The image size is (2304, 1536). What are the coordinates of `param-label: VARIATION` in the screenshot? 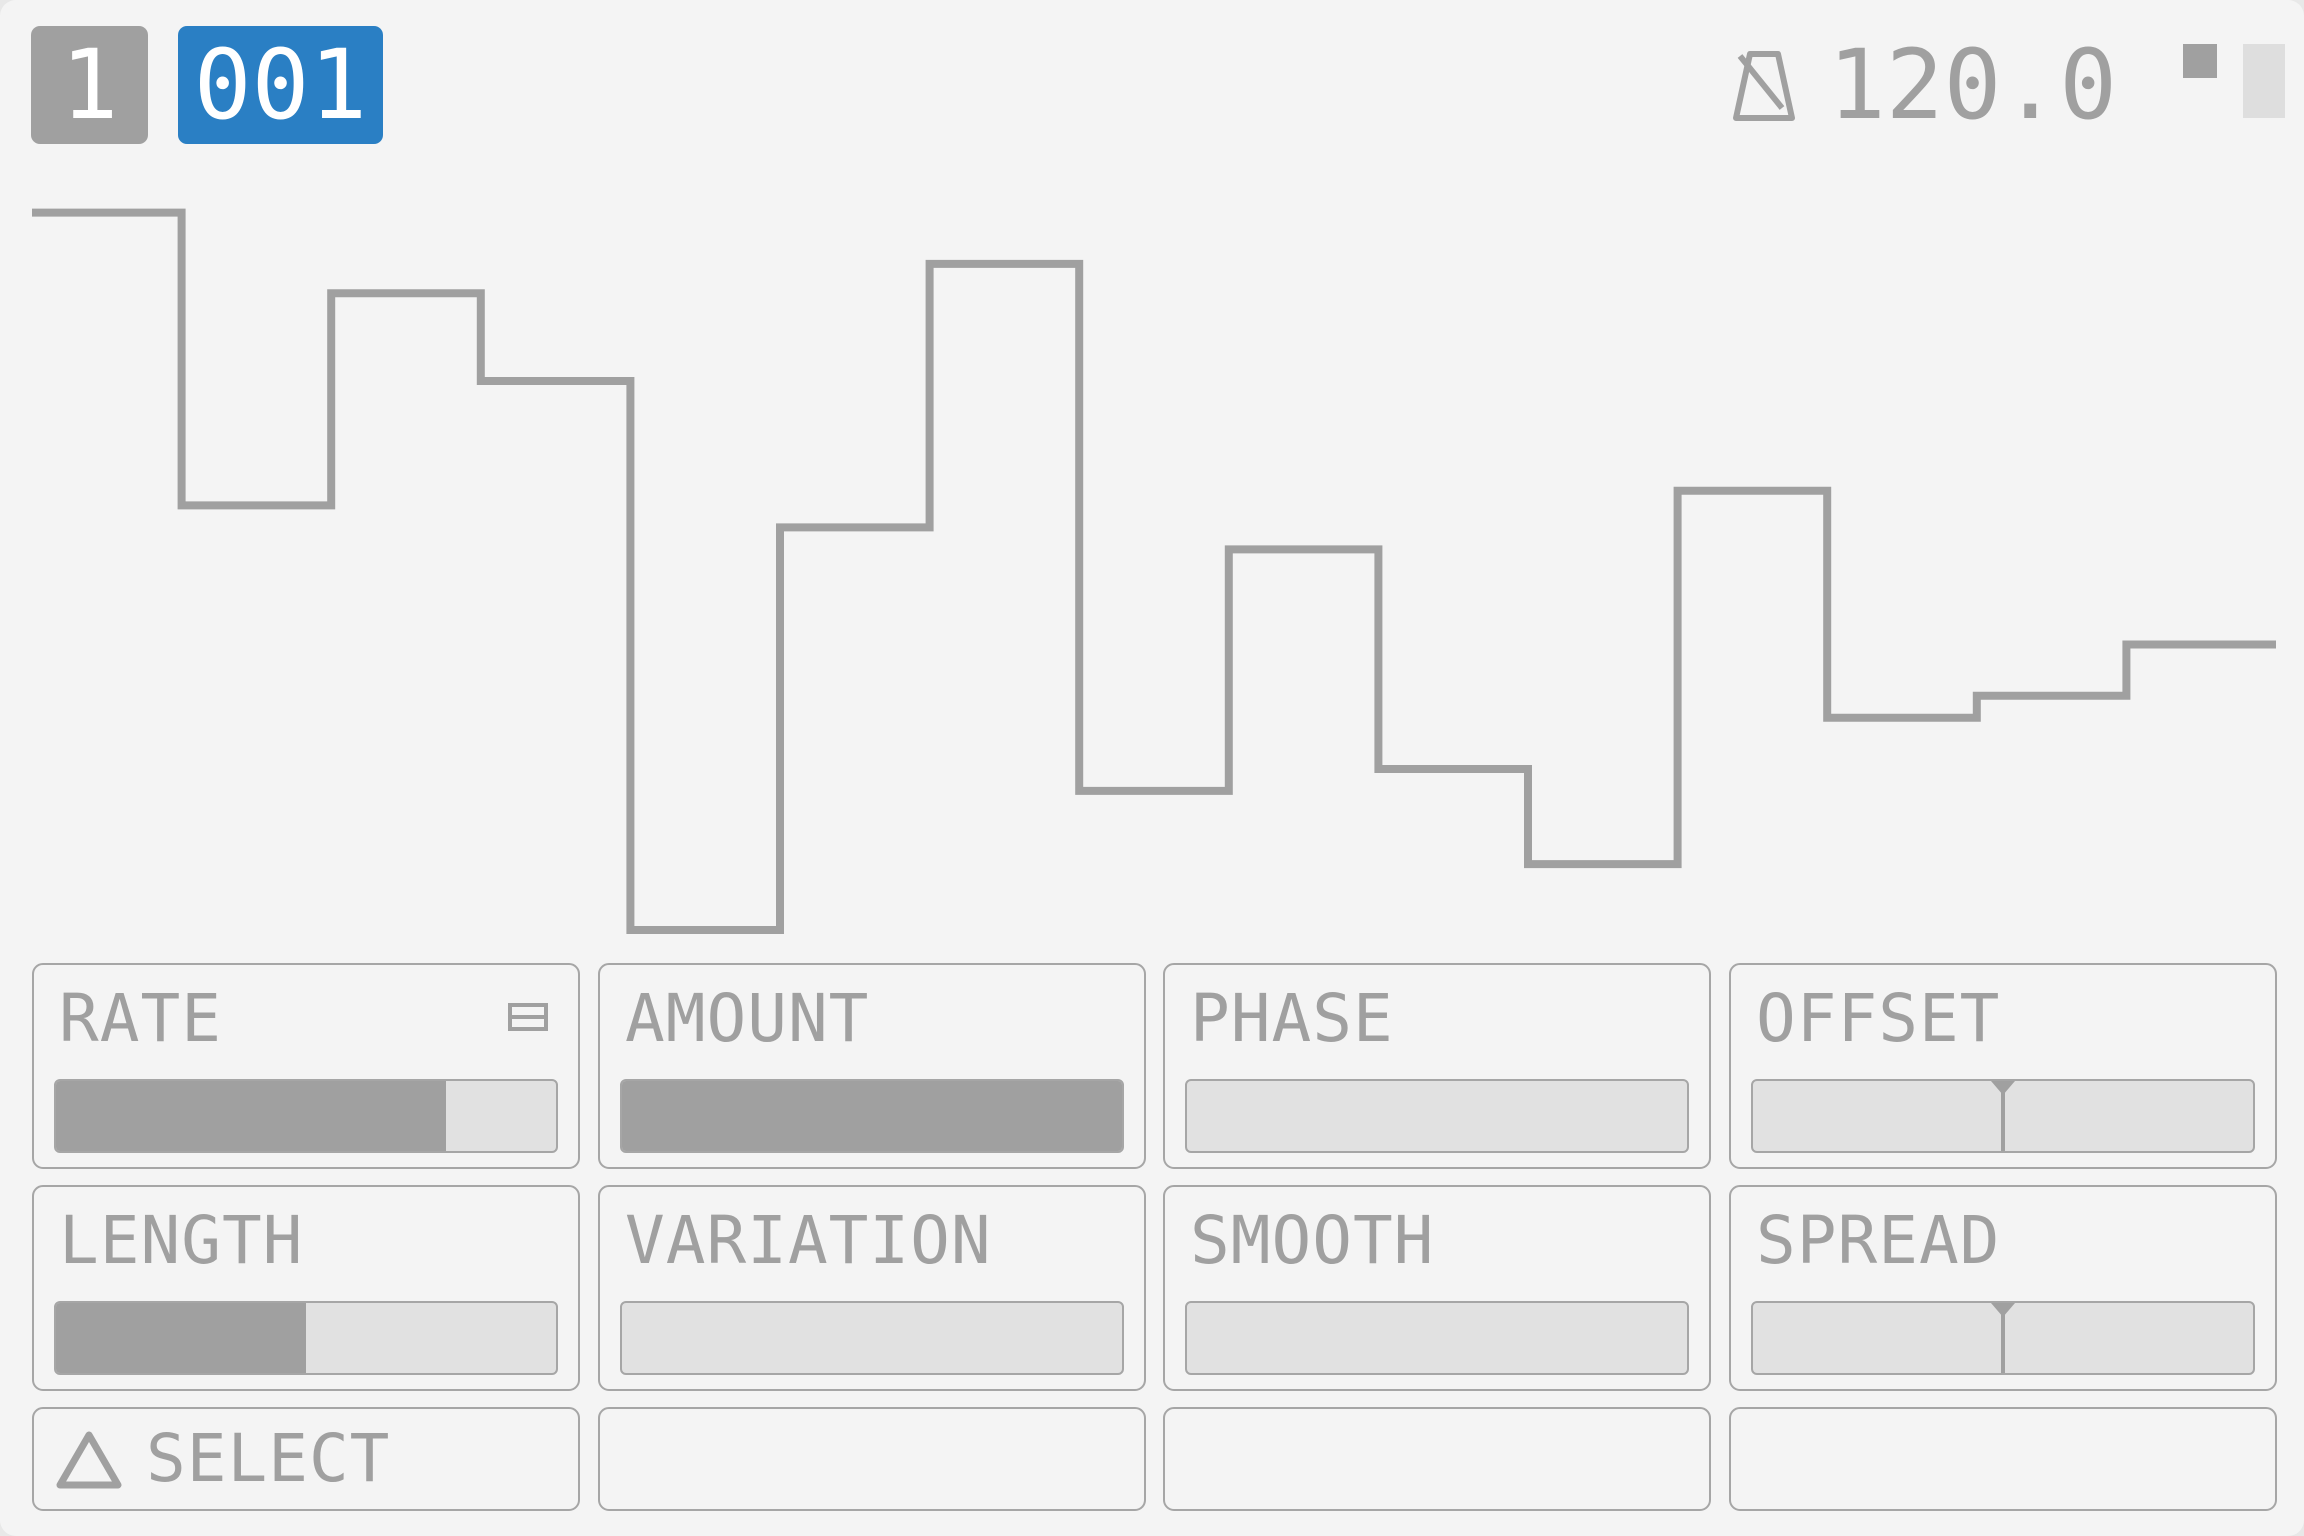 It's located at (808, 1240).